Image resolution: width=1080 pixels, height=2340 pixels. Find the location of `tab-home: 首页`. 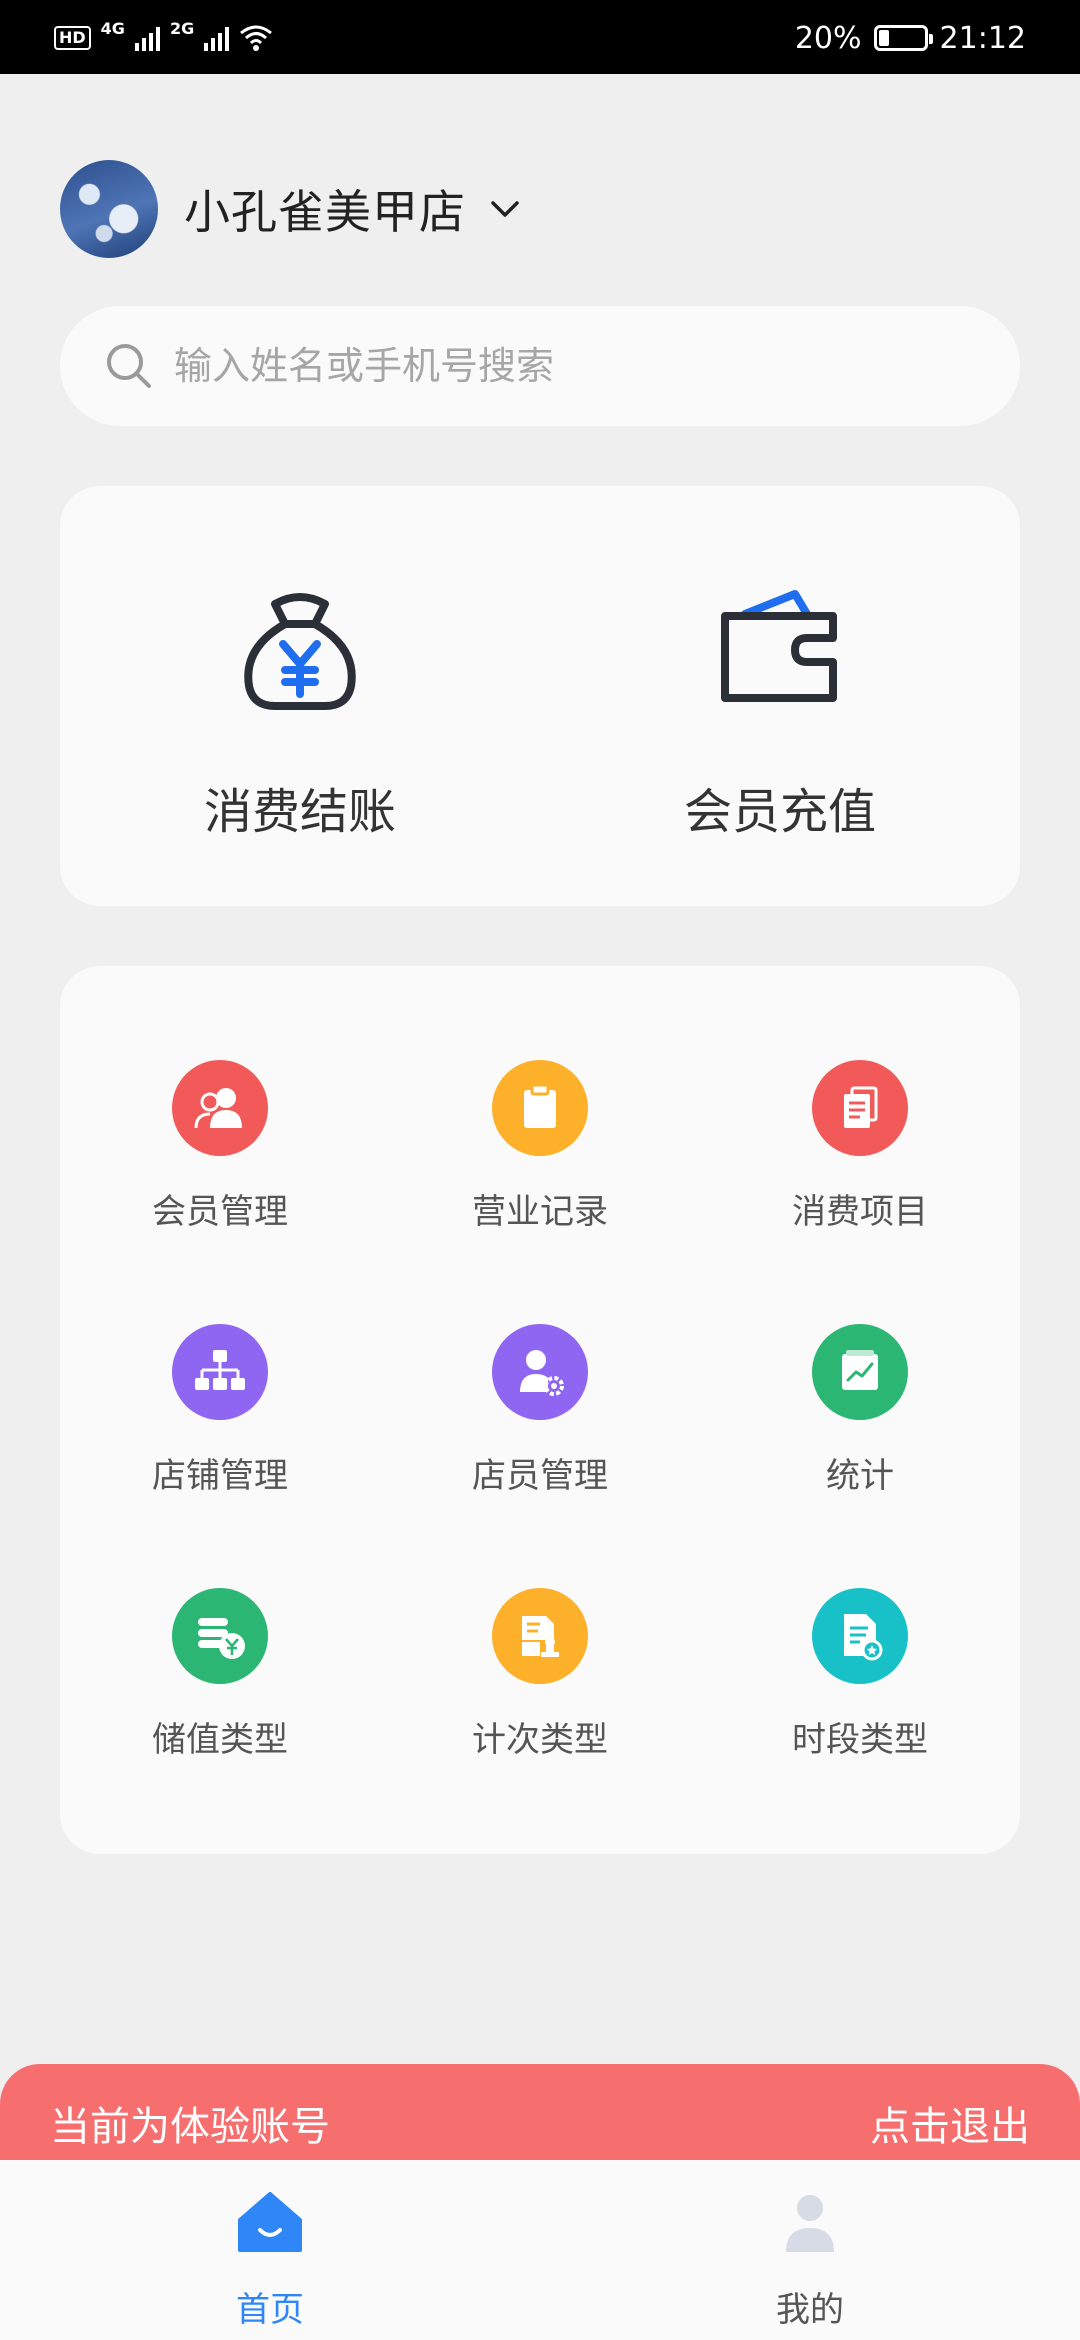

tab-home: 首页 is located at coordinates (270, 2250).